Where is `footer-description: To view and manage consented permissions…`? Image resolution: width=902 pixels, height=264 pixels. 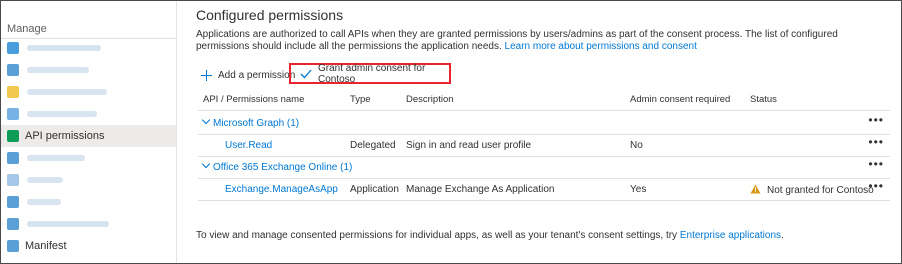
footer-description: To view and manage consented permissions… is located at coordinates (438, 235).